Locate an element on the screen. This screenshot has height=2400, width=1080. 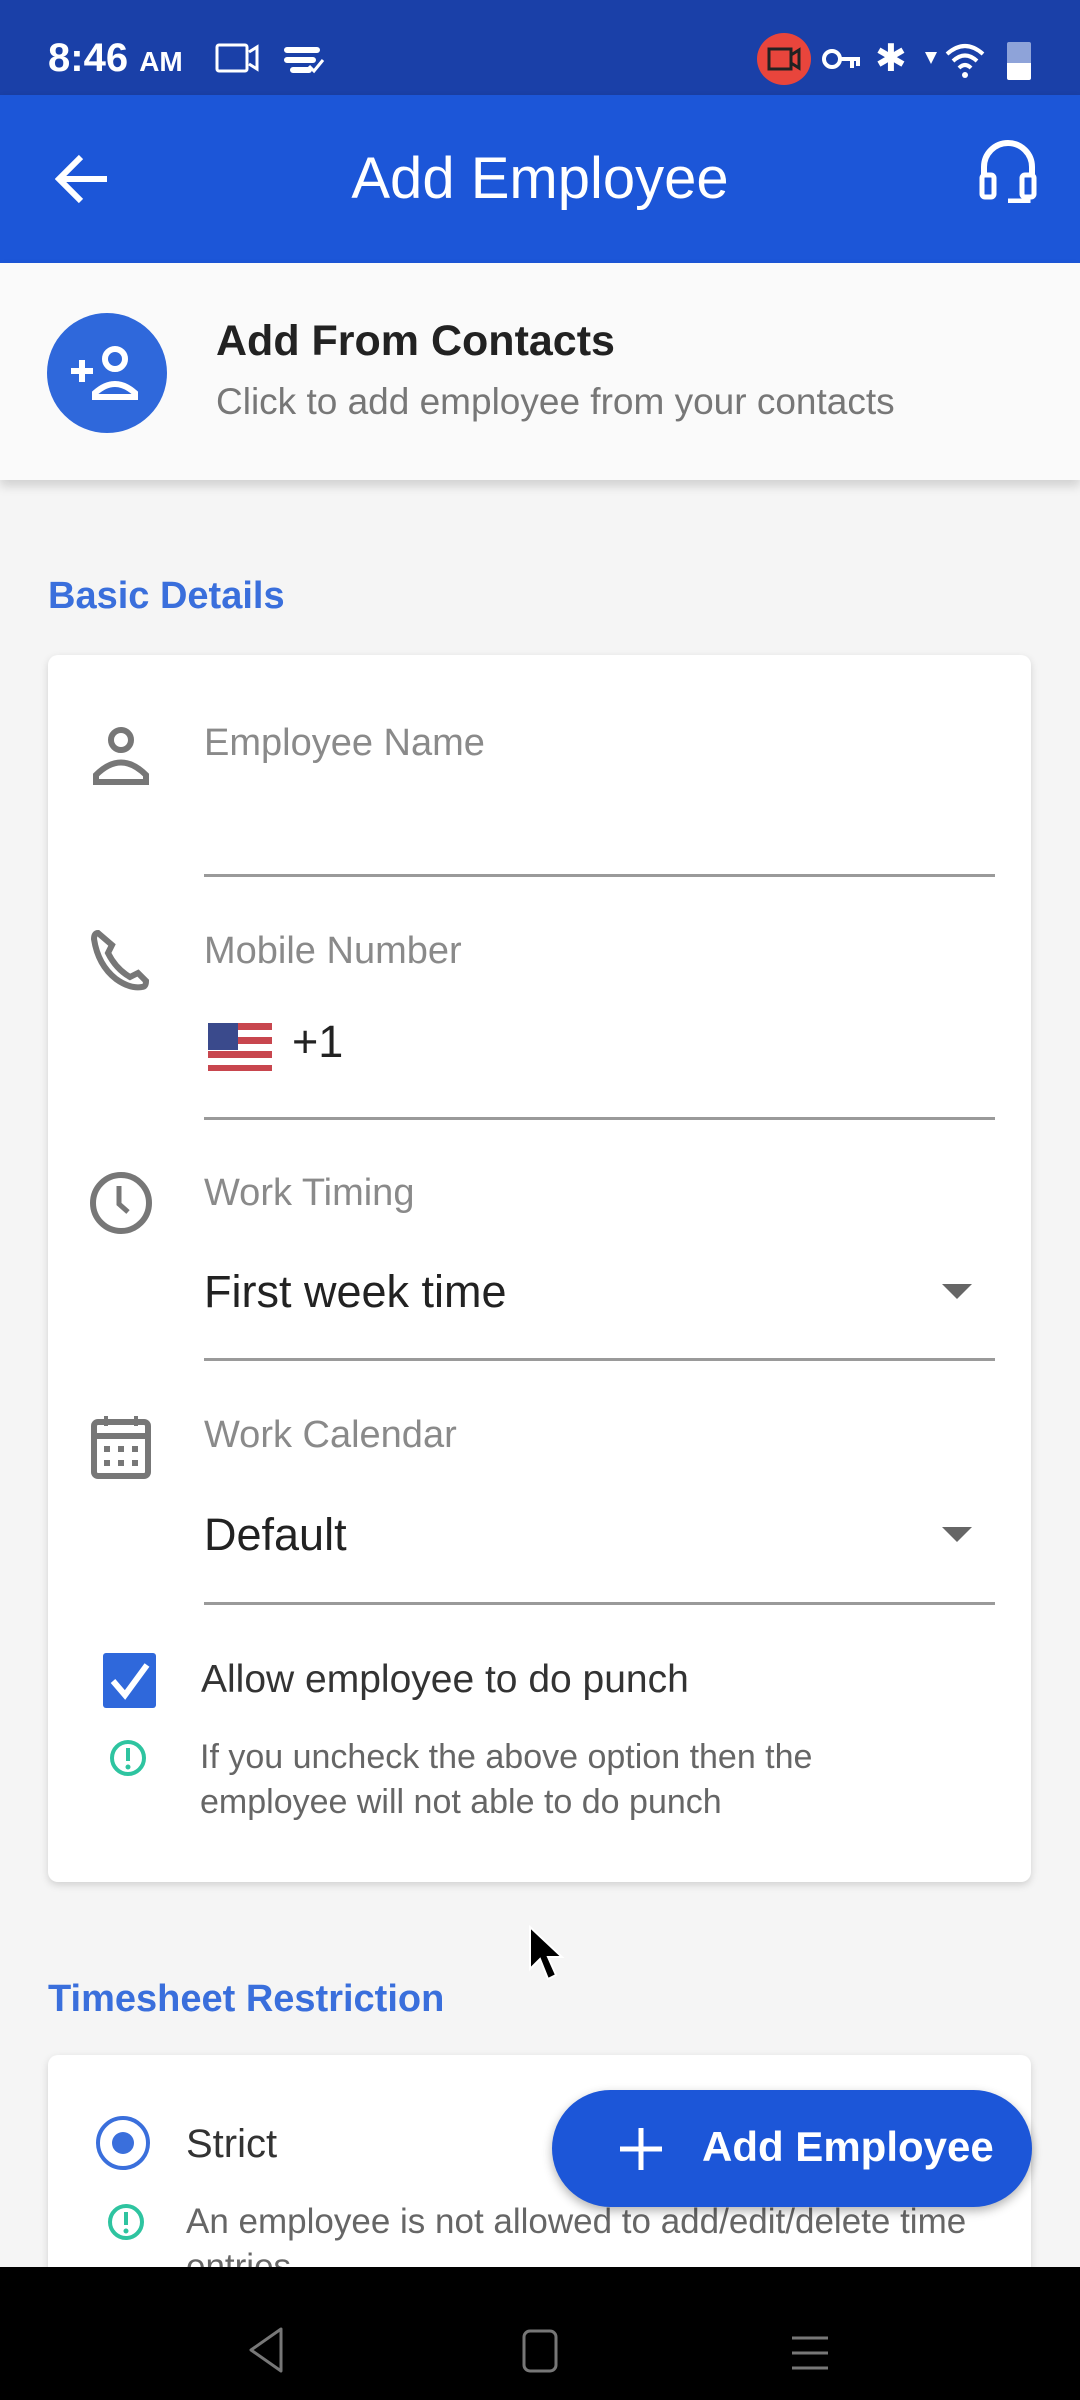
plus-icon is located at coordinates (641, 2149).